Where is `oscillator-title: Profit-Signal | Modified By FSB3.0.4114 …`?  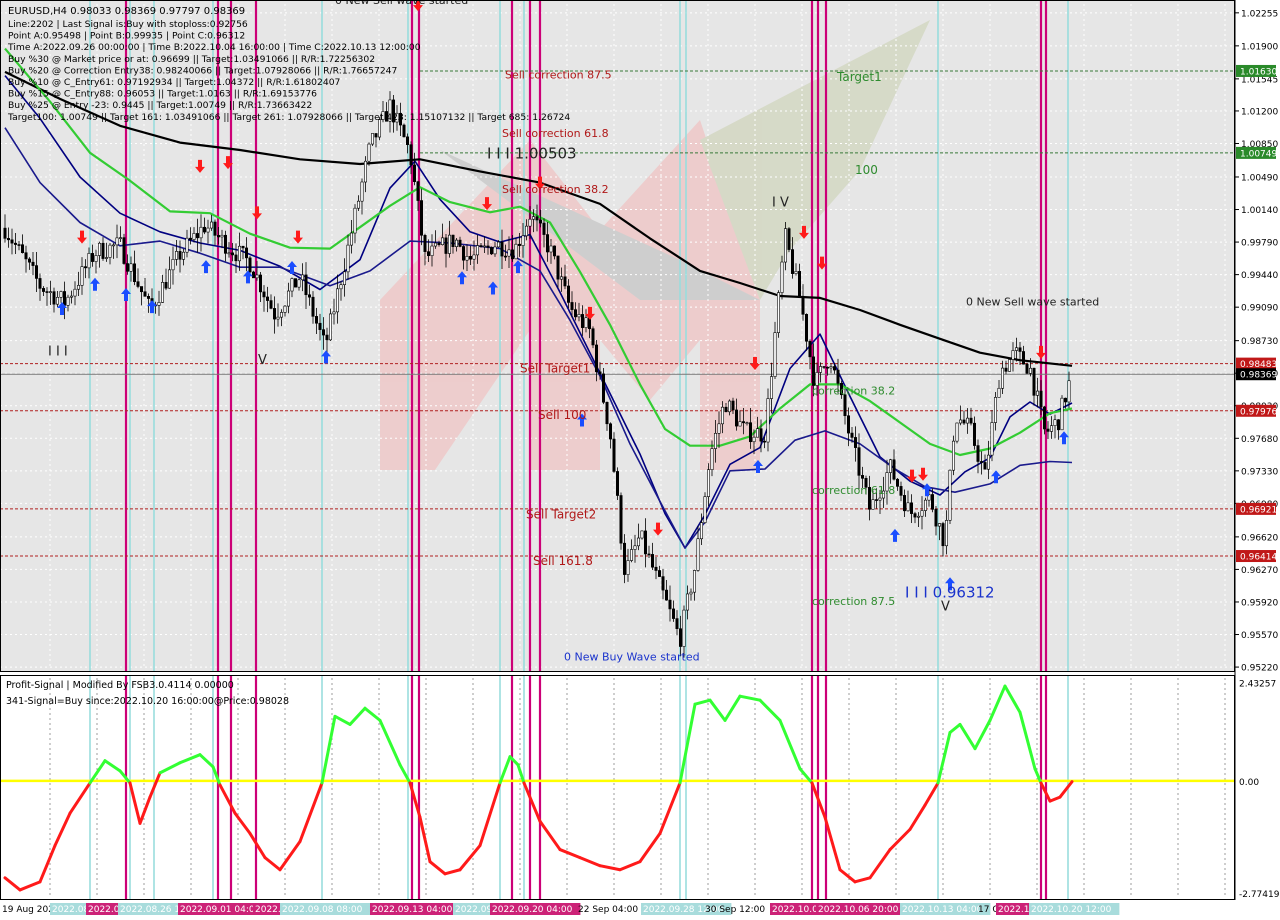 oscillator-title: Profit-Signal | Modified By FSB3.0.4114 … is located at coordinates (120, 685).